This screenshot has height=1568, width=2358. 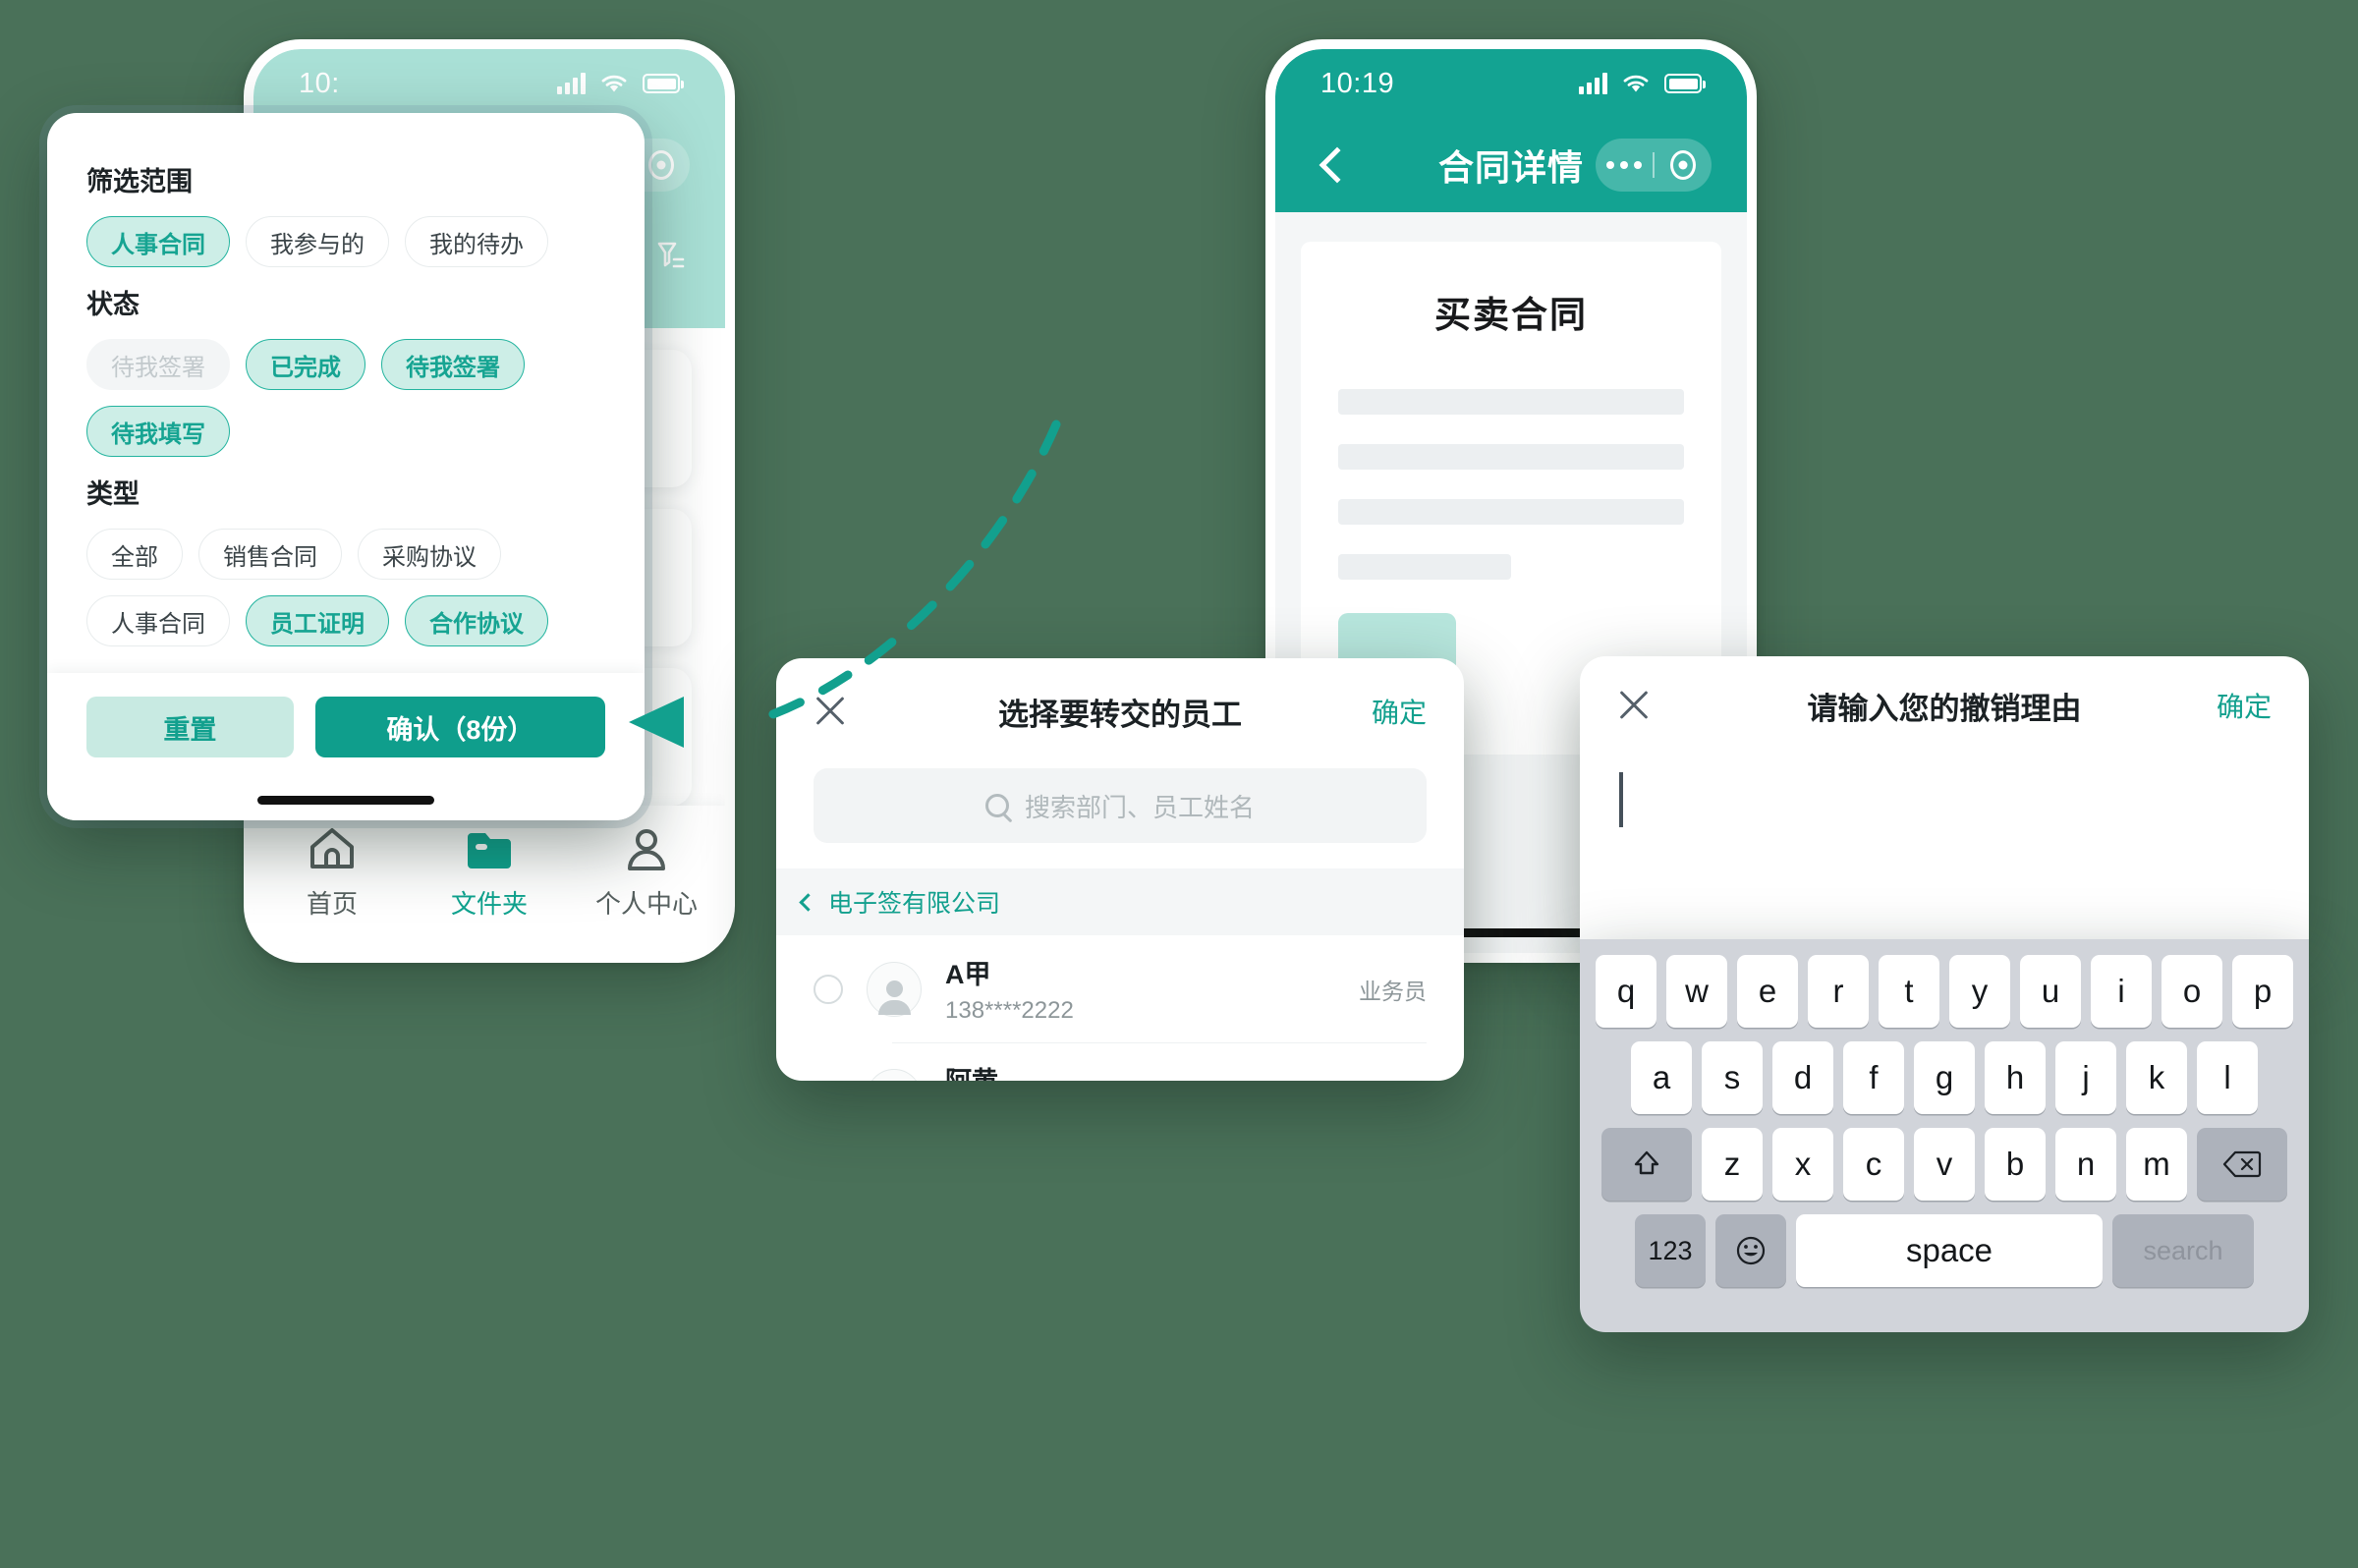 I want to click on search-input: 搜索部门、员工姓名, so click(x=1120, y=805).